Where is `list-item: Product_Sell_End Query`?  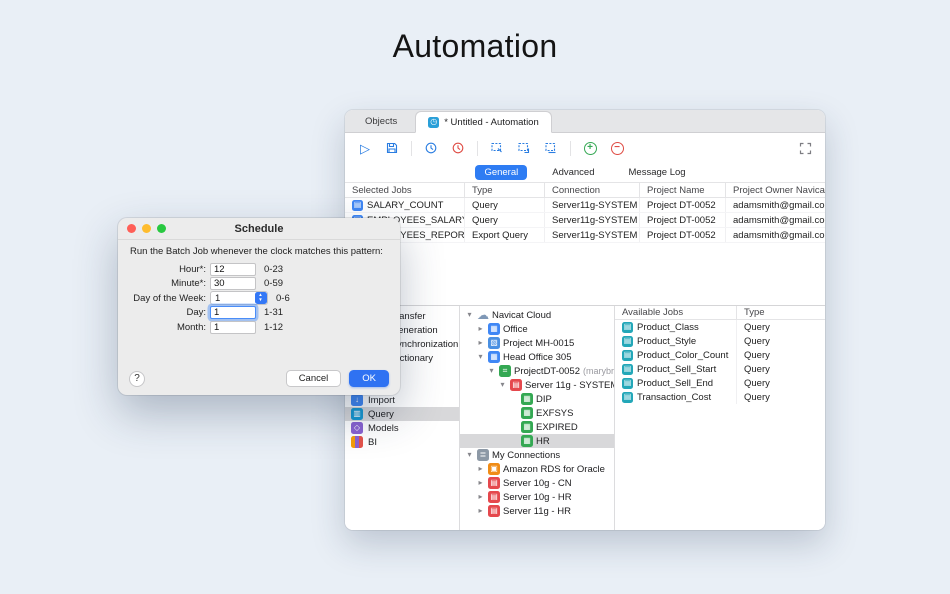
list-item: Product_Sell_End Query is located at coordinates (720, 383).